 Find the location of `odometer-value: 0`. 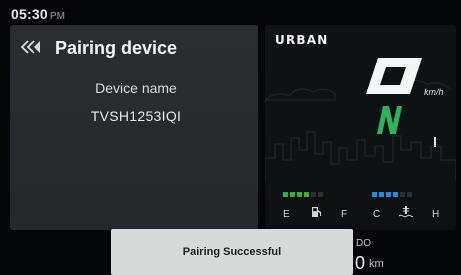

odometer-value: 0 is located at coordinates (360, 263).